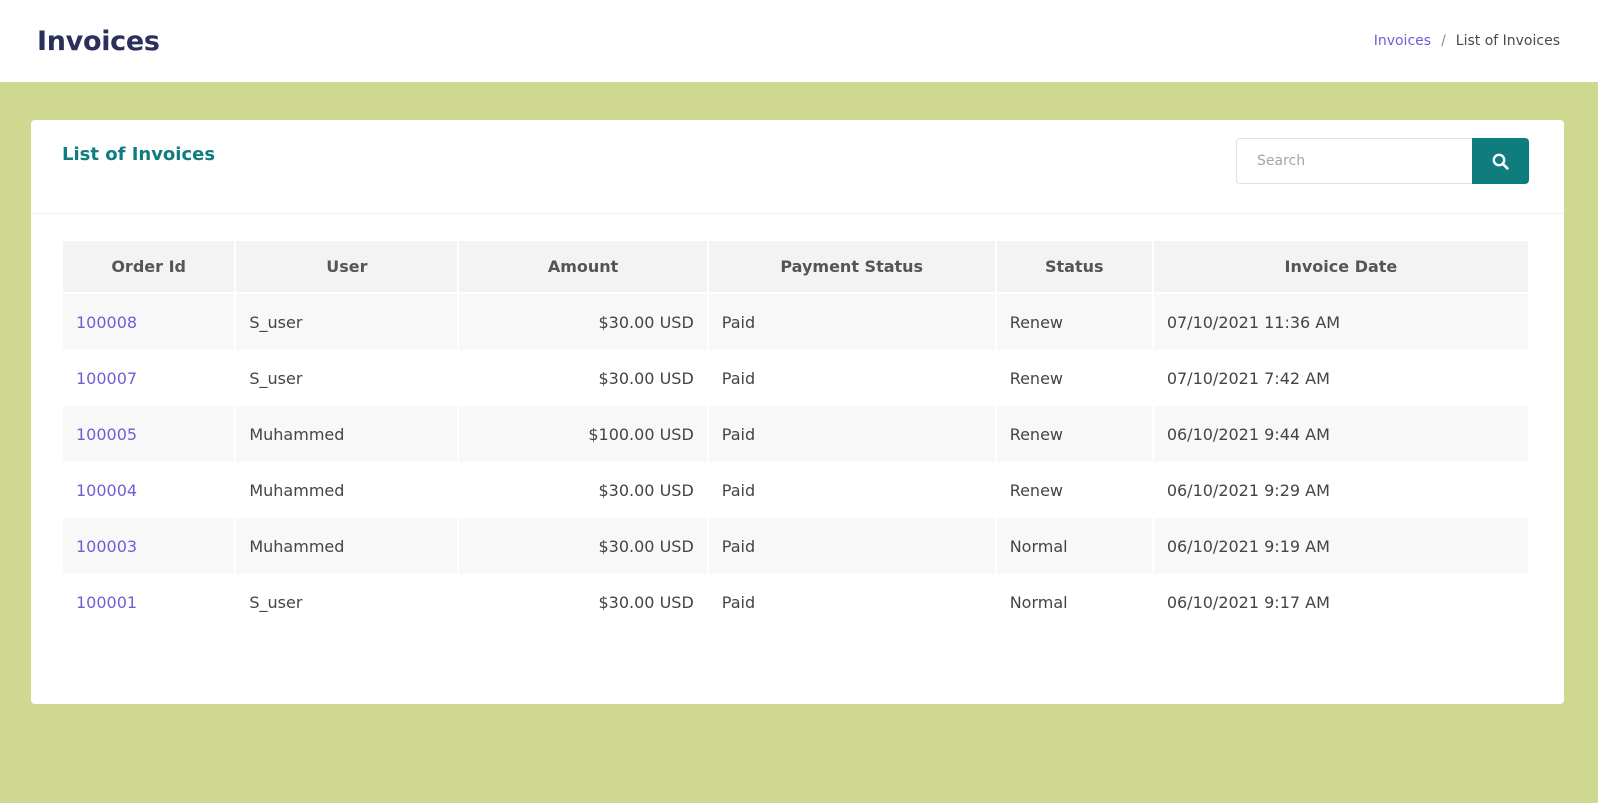 This screenshot has width=1598, height=803. What do you see at coordinates (148, 378) in the screenshot?
I see `order-id-link: 100007` at bounding box center [148, 378].